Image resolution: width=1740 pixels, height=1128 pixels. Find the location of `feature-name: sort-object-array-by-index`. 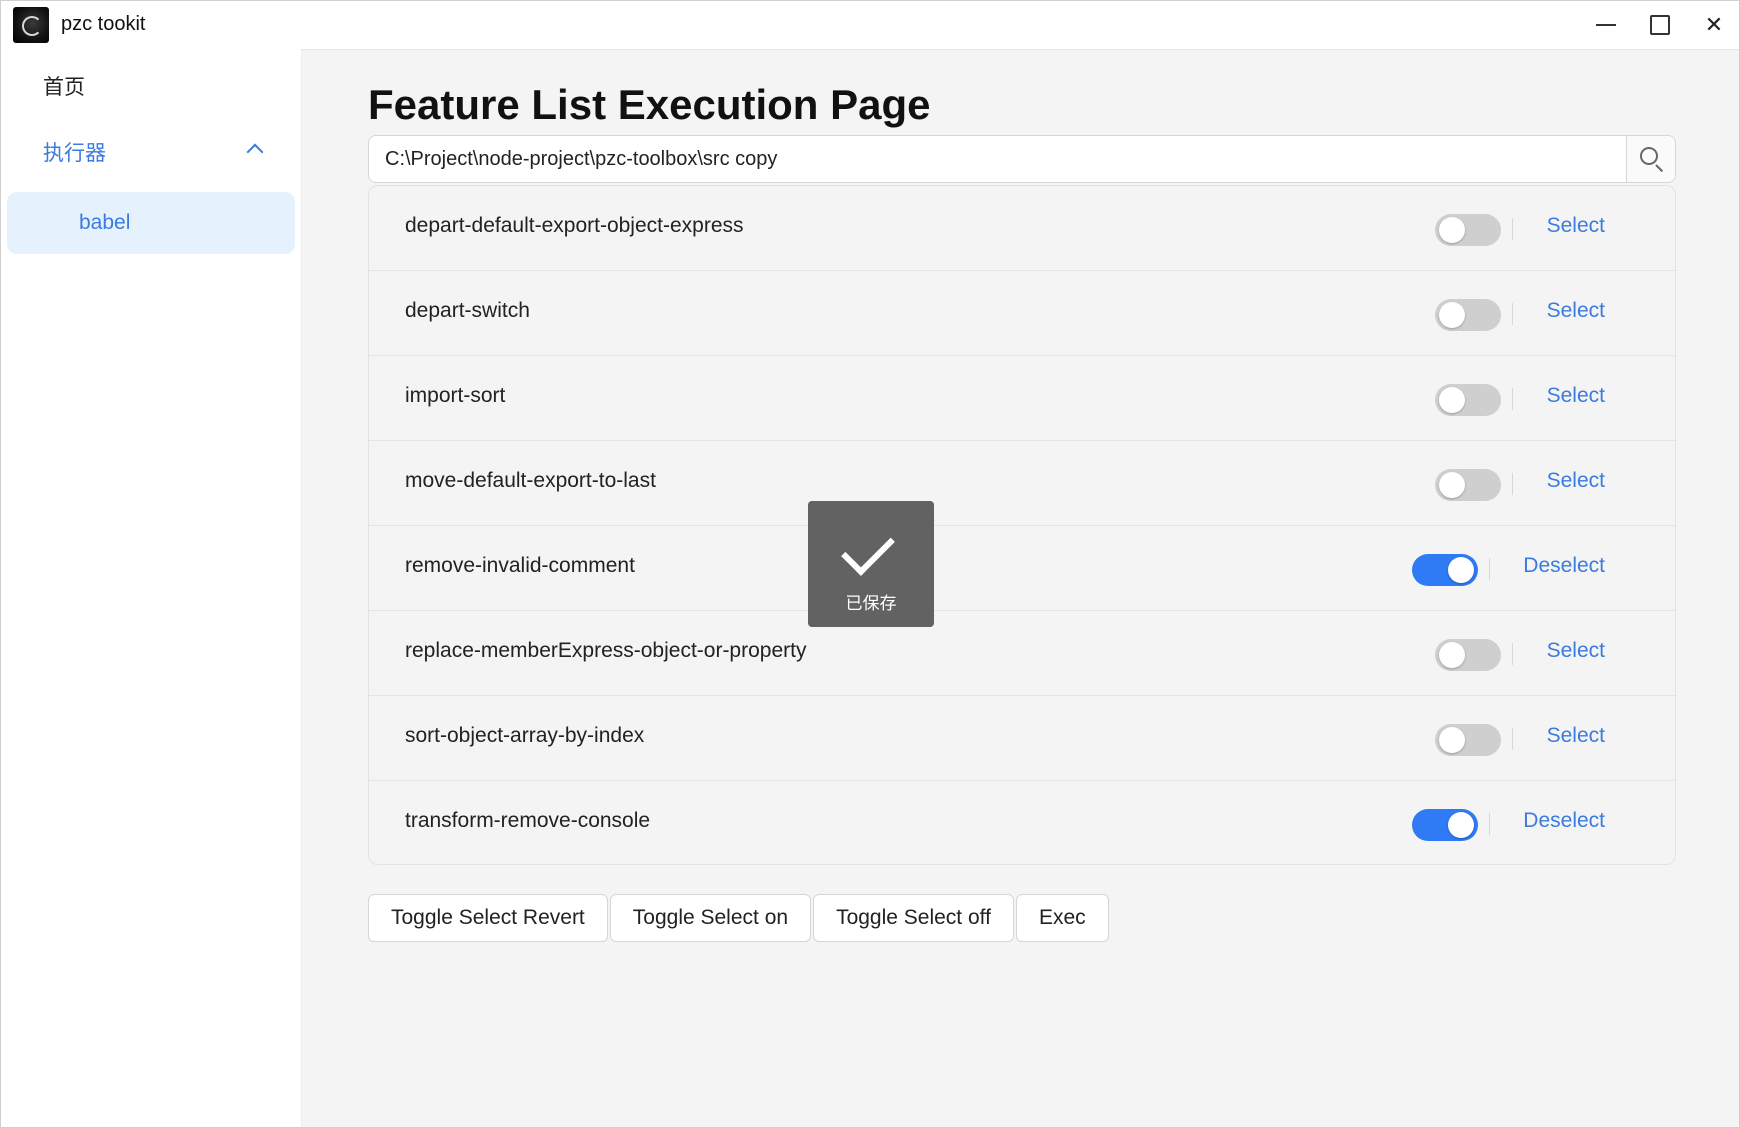

feature-name: sort-object-array-by-index is located at coordinates (525, 735).